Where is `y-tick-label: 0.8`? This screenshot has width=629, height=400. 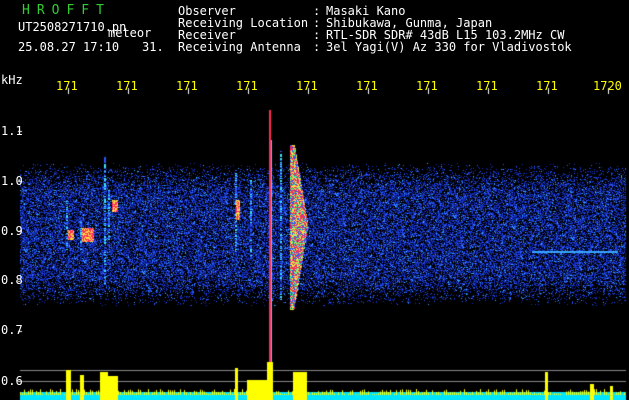 y-tick-label: 0.8 is located at coordinates (12, 280).